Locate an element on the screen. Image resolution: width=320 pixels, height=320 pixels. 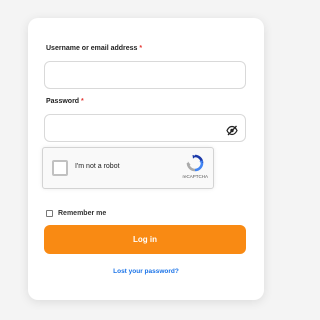
recaptcha-brand: reCAPTCHA is located at coordinates (195, 176).